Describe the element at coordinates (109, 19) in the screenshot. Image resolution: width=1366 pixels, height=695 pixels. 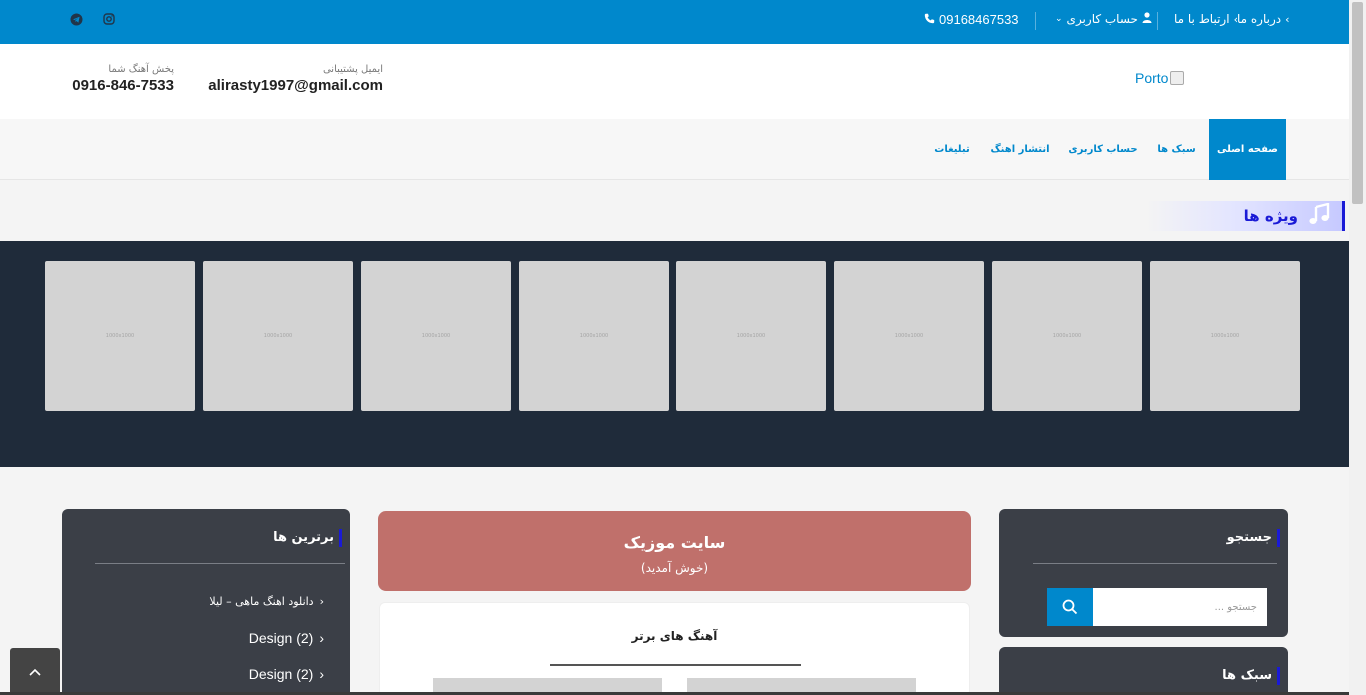
I see `instagram-icon` at that location.